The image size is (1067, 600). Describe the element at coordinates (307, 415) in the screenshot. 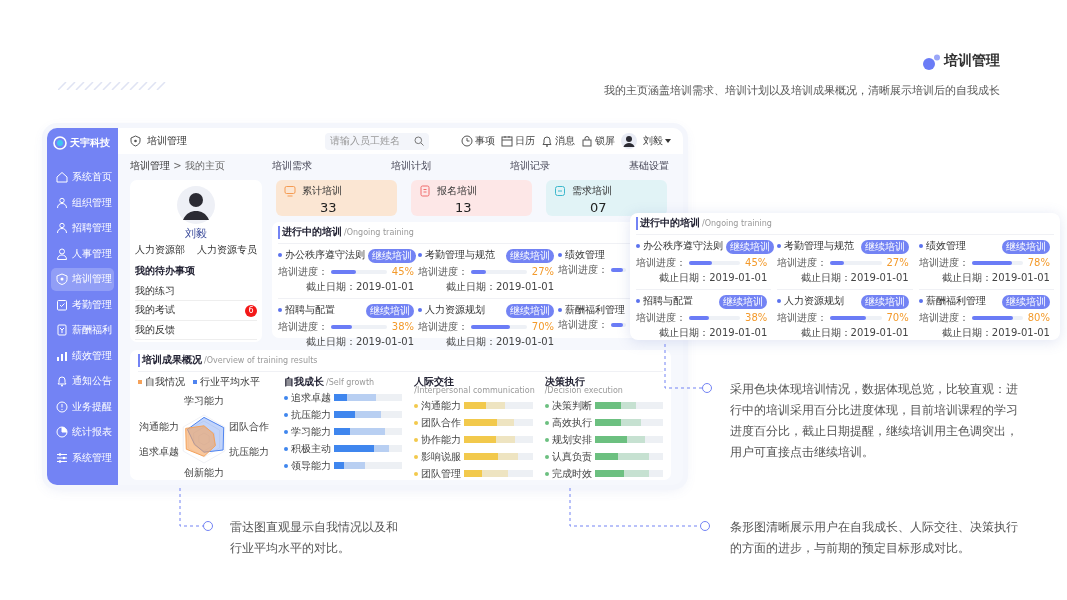

I see `bar-label: 抗压能力` at that location.